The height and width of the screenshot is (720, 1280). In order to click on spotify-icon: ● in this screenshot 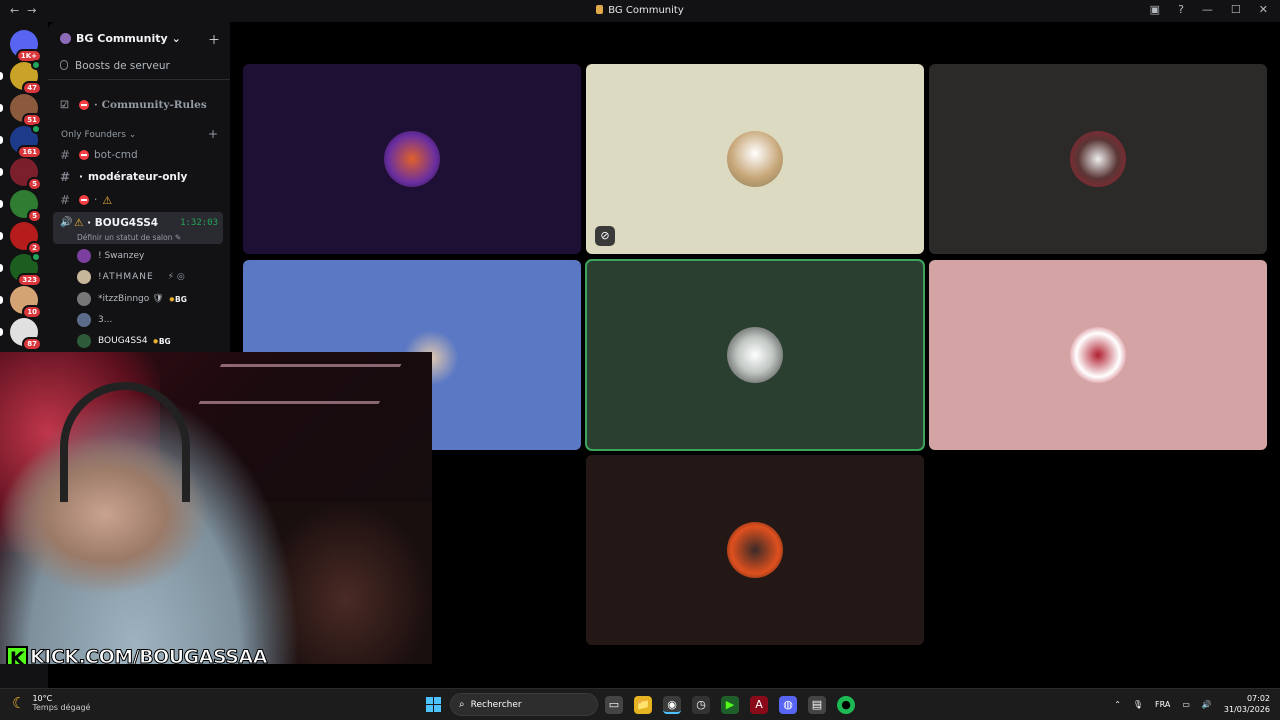, I will do `click(846, 705)`.